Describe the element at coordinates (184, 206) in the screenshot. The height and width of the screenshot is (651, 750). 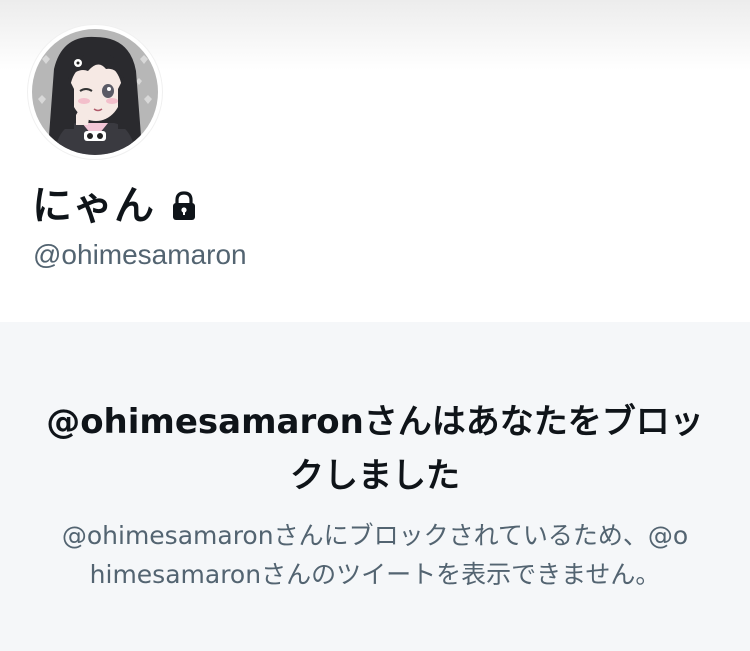
I see `lock-icon` at that location.